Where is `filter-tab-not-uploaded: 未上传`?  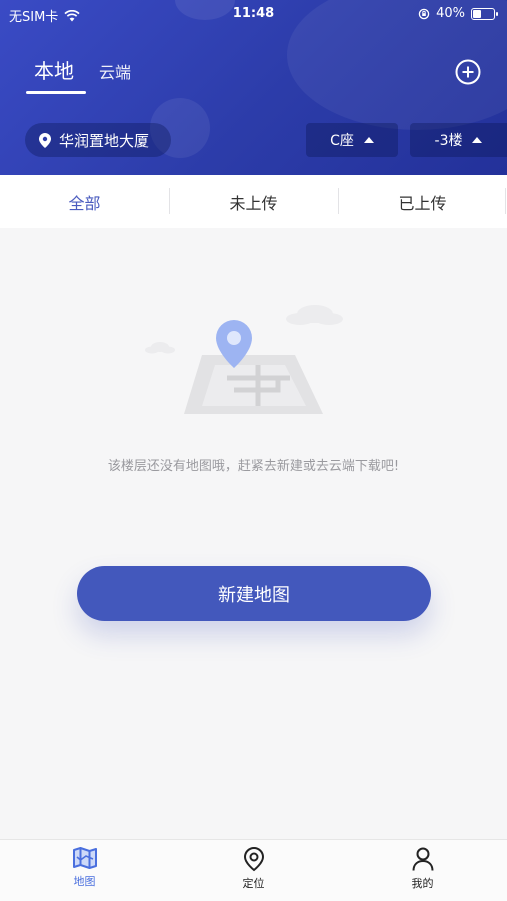 filter-tab-not-uploaded: 未上传 is located at coordinates (253, 201).